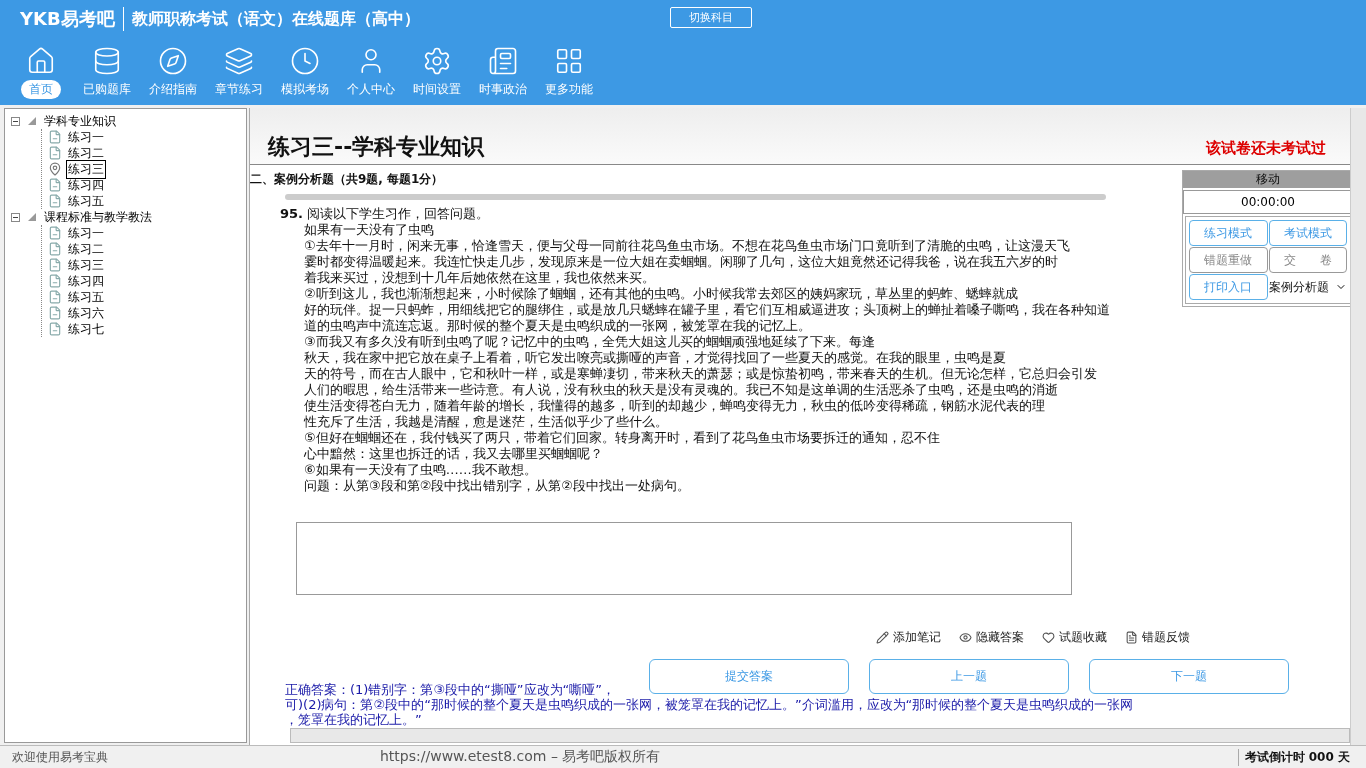 This screenshot has width=1366, height=768. What do you see at coordinates (437, 61) in the screenshot?
I see `settings-icon` at bounding box center [437, 61].